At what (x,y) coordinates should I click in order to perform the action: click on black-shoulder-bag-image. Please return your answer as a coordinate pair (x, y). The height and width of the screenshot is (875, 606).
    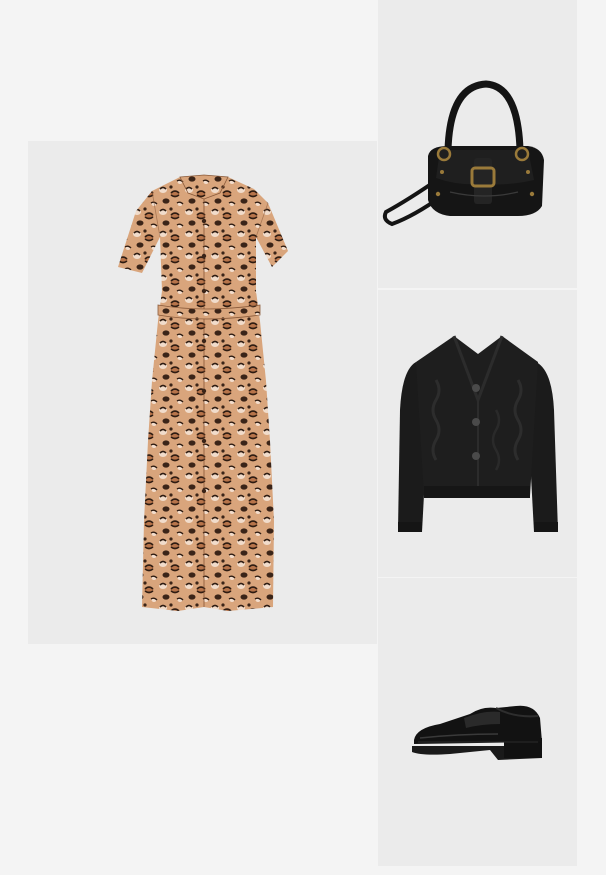
    Looking at the image, I should click on (477, 144).